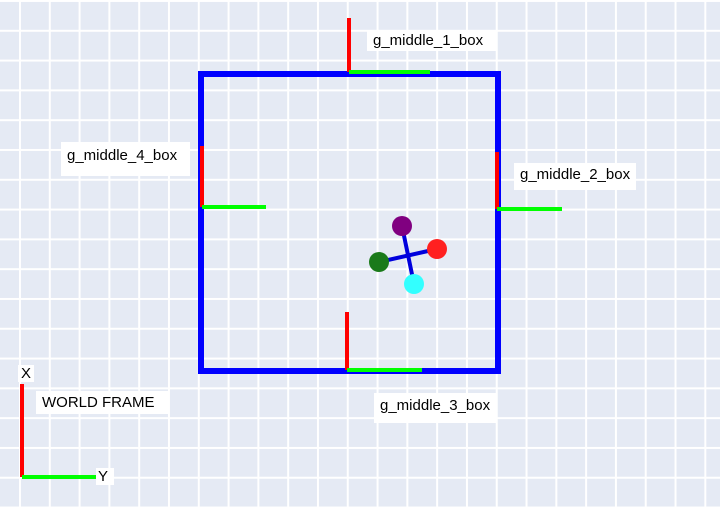 This screenshot has width=720, height=508. What do you see at coordinates (233, 177) in the screenshot?
I see `frame-g-middle-4-axes` at bounding box center [233, 177].